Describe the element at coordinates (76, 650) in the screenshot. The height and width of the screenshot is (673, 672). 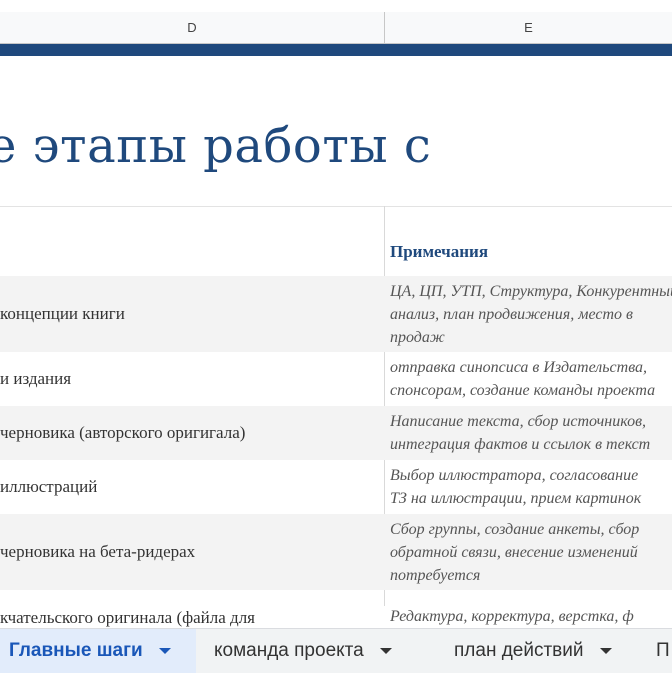
I see `tab-label: Главные шаги` at that location.